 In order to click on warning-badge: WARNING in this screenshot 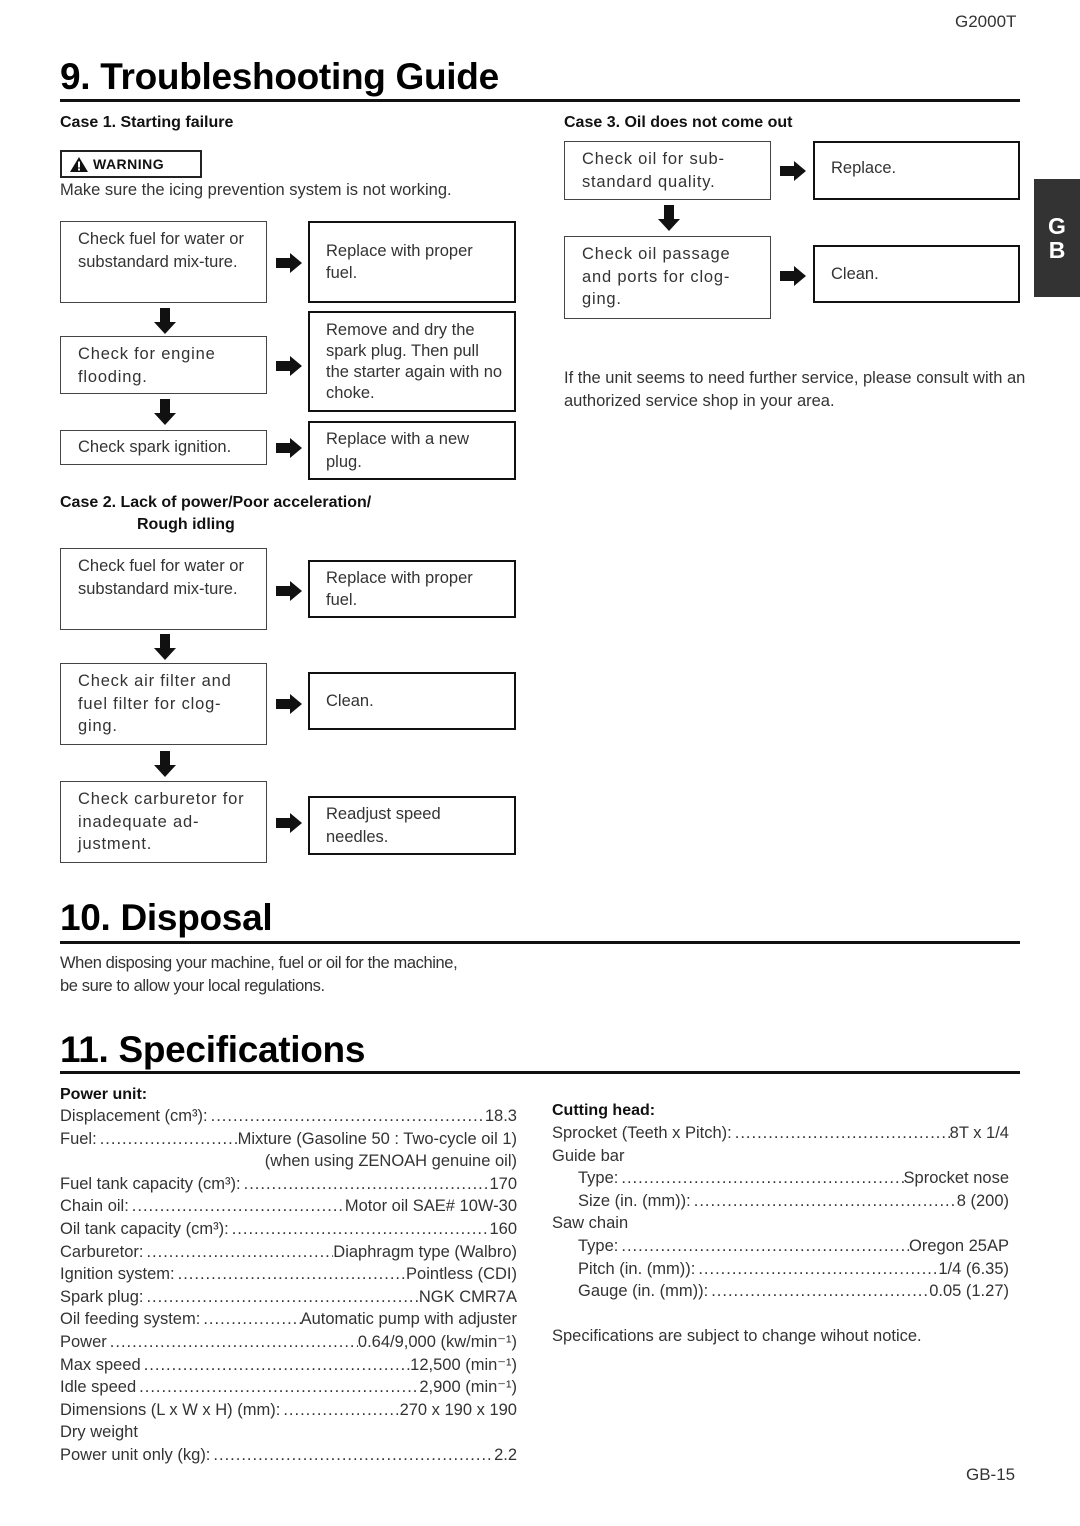, I will do `click(131, 164)`.